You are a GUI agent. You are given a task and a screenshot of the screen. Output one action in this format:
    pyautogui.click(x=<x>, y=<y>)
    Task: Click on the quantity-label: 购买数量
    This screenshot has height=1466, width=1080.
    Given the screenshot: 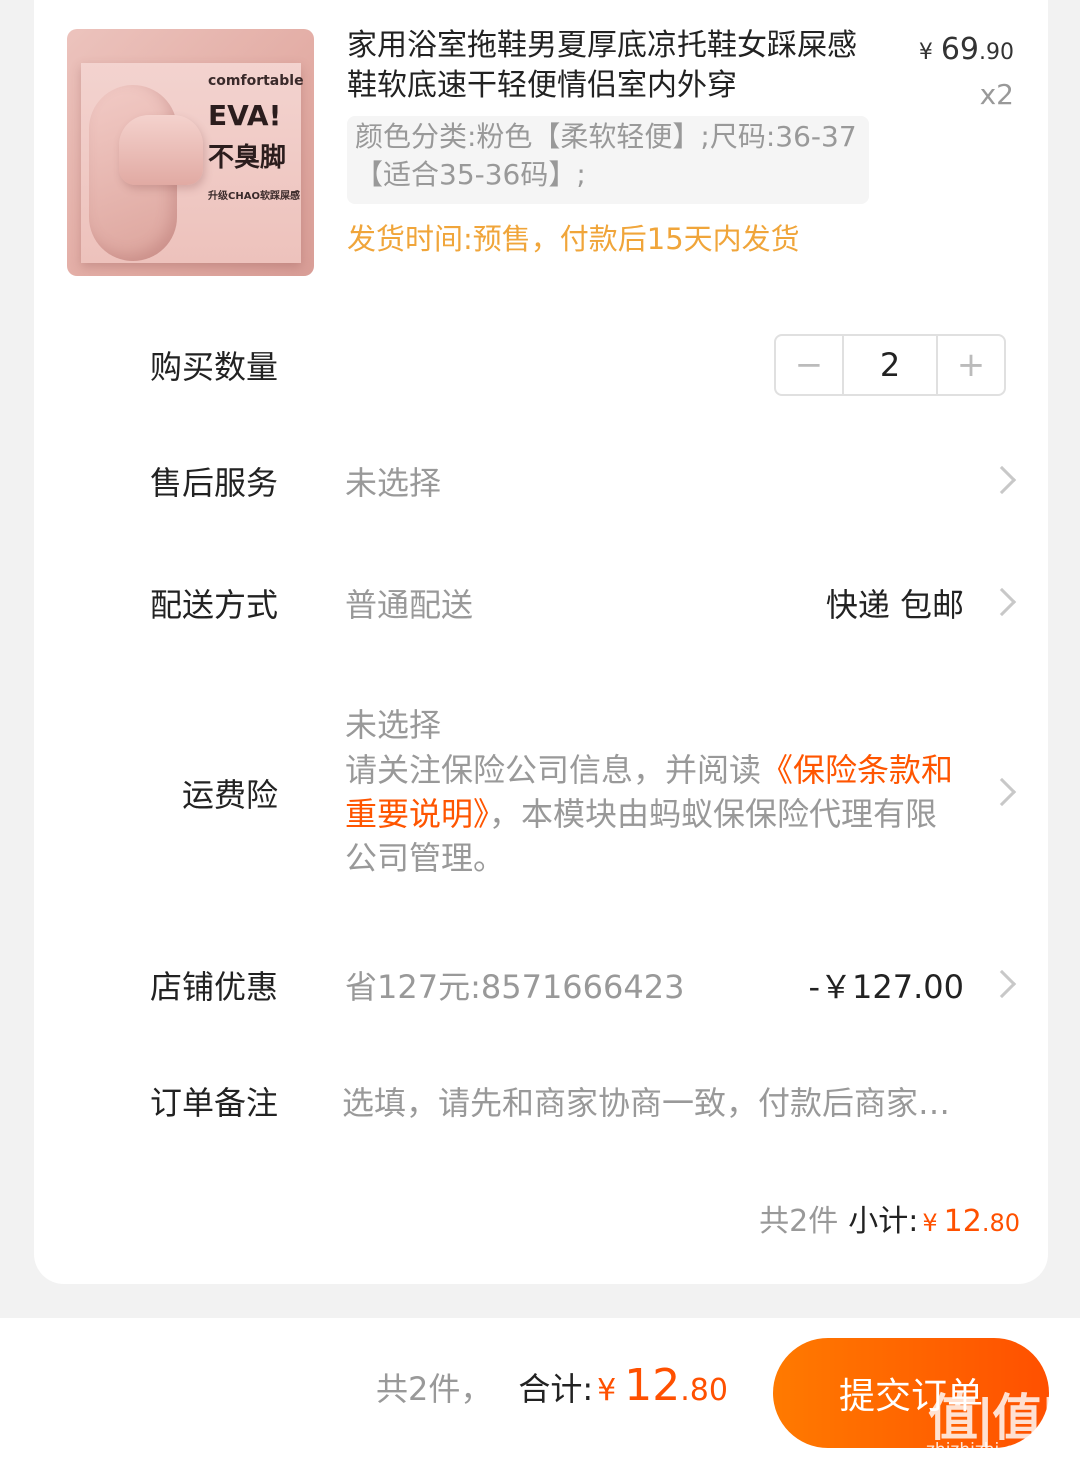 What is the action you would take?
    pyautogui.click(x=213, y=367)
    